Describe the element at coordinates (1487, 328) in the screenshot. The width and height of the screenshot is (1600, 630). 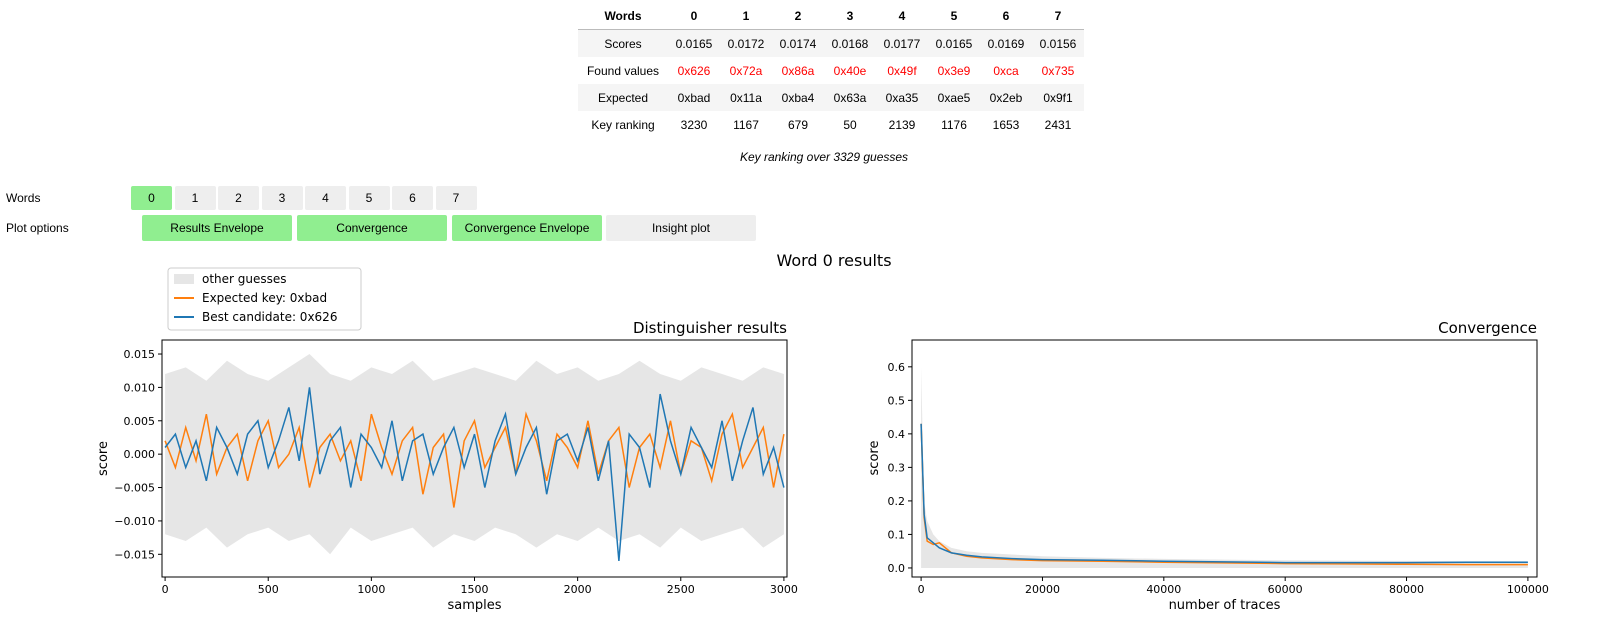
I see `chart-title: Convergence` at that location.